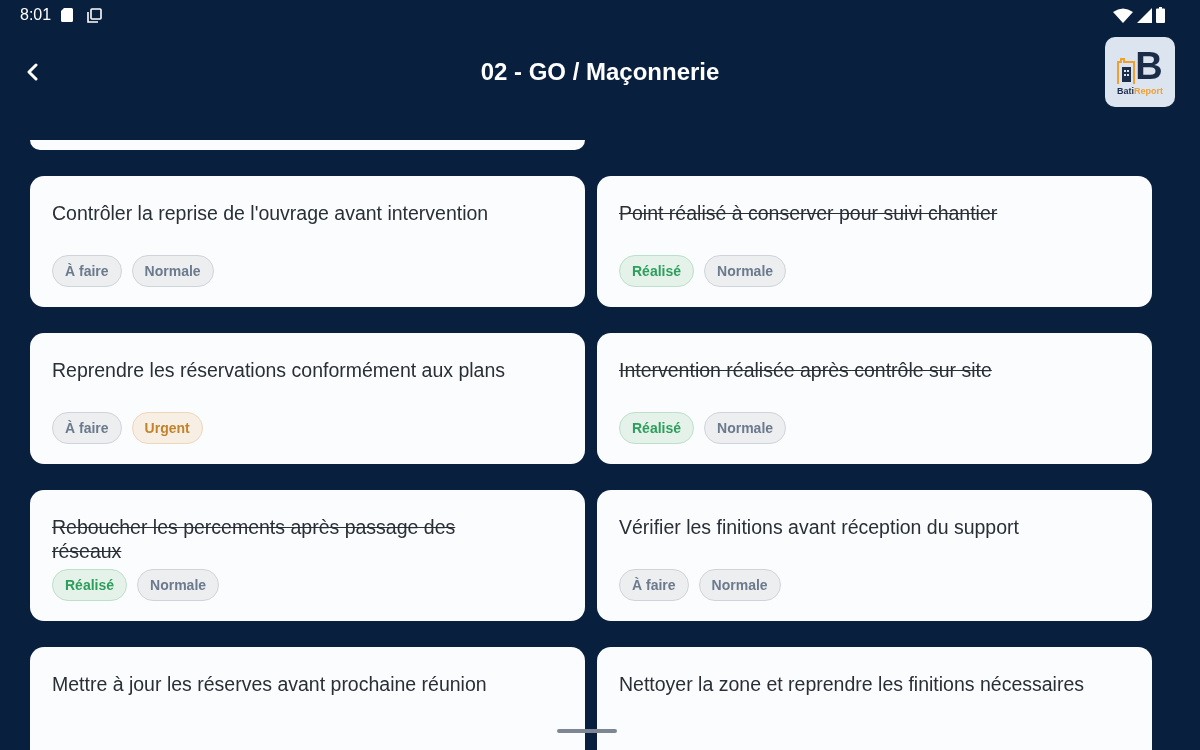 The image size is (1200, 750). Describe the element at coordinates (307, 241) in the screenshot. I see `task-card: Contrôler la reprise de l'ouvrage avant intervention À faire Normale` at that location.